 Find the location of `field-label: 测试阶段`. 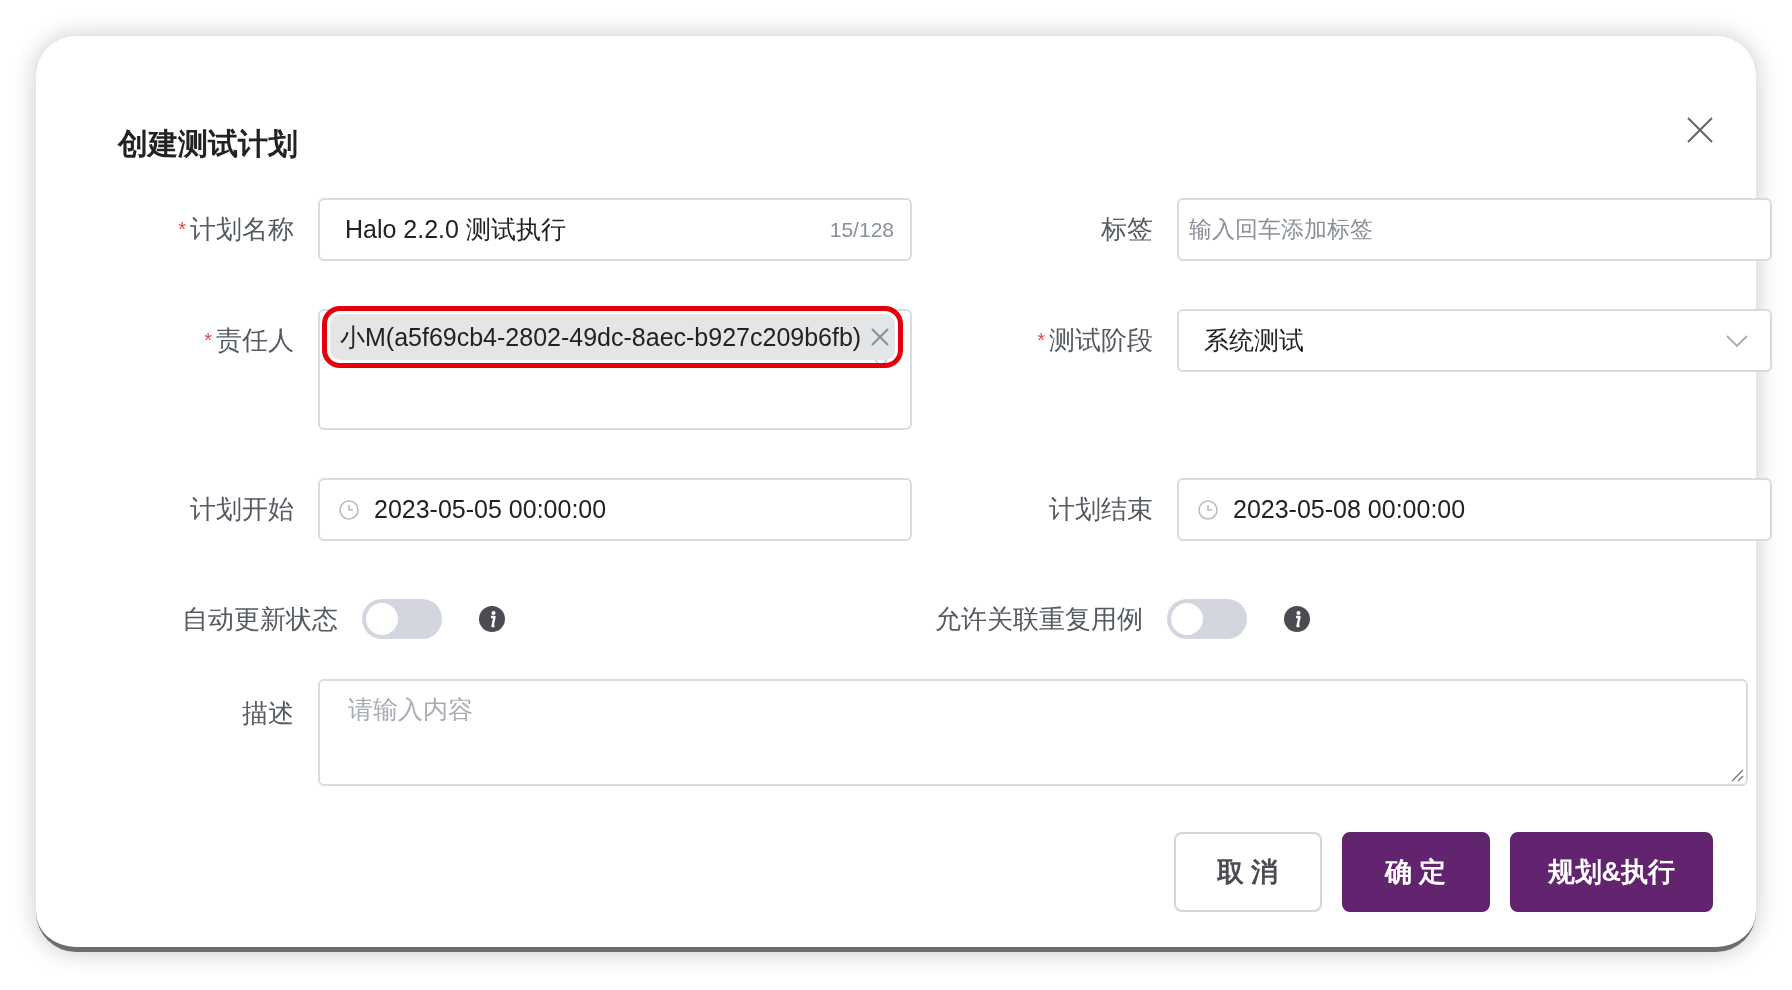

field-label: 测试阶段 is located at coordinates (1101, 340).